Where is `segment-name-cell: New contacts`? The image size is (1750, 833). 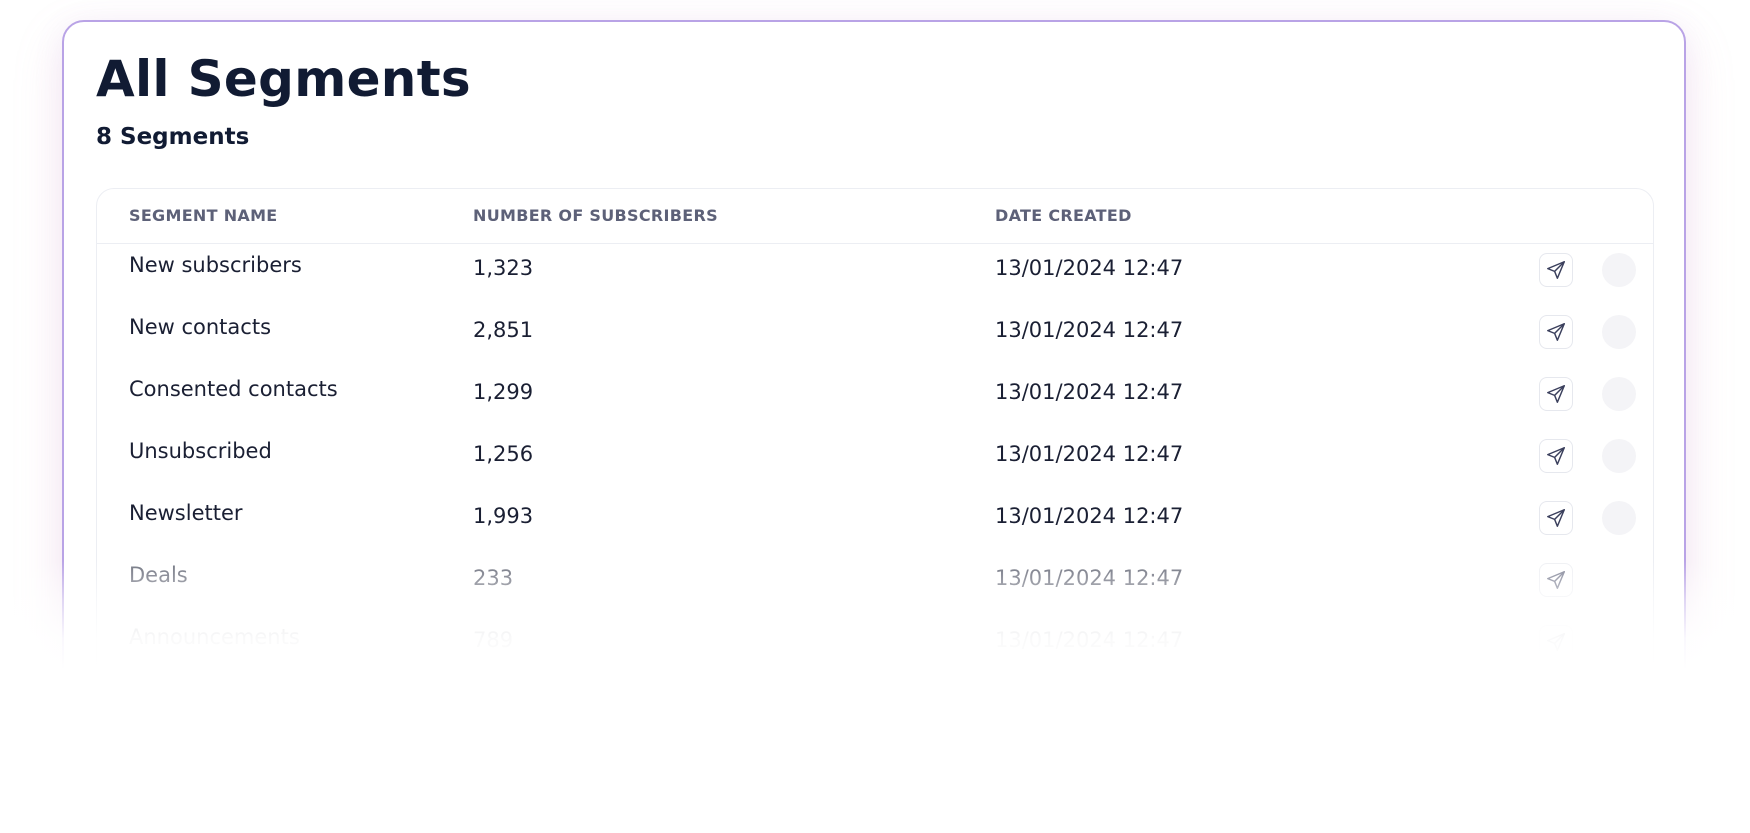 segment-name-cell: New contacts is located at coordinates (200, 327).